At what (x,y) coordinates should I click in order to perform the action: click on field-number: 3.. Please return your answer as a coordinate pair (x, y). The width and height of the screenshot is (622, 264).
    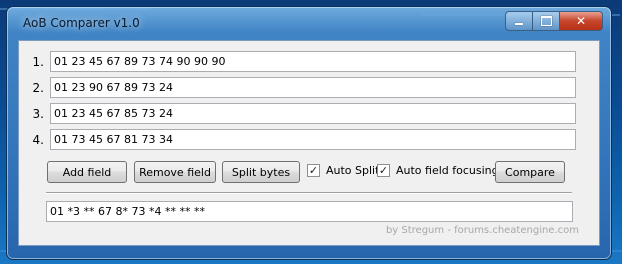
    Looking at the image, I should click on (38, 114).